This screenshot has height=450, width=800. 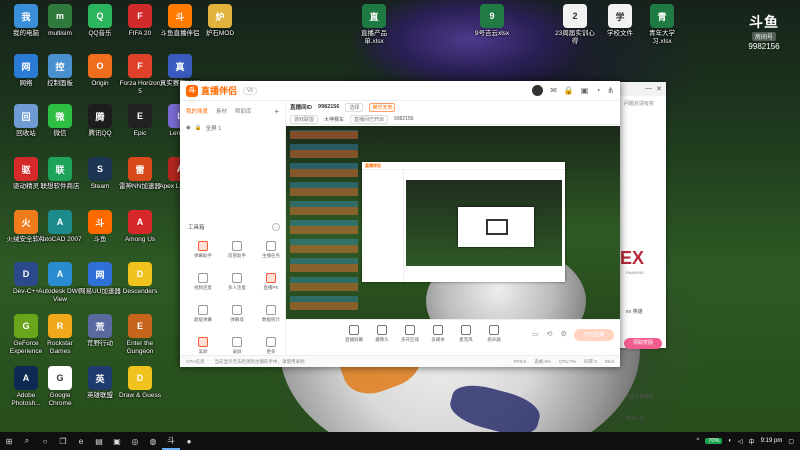 What do you see at coordinates (60, 174) in the screenshot?
I see `desktop-icon: 联联想软件商店` at bounding box center [60, 174].